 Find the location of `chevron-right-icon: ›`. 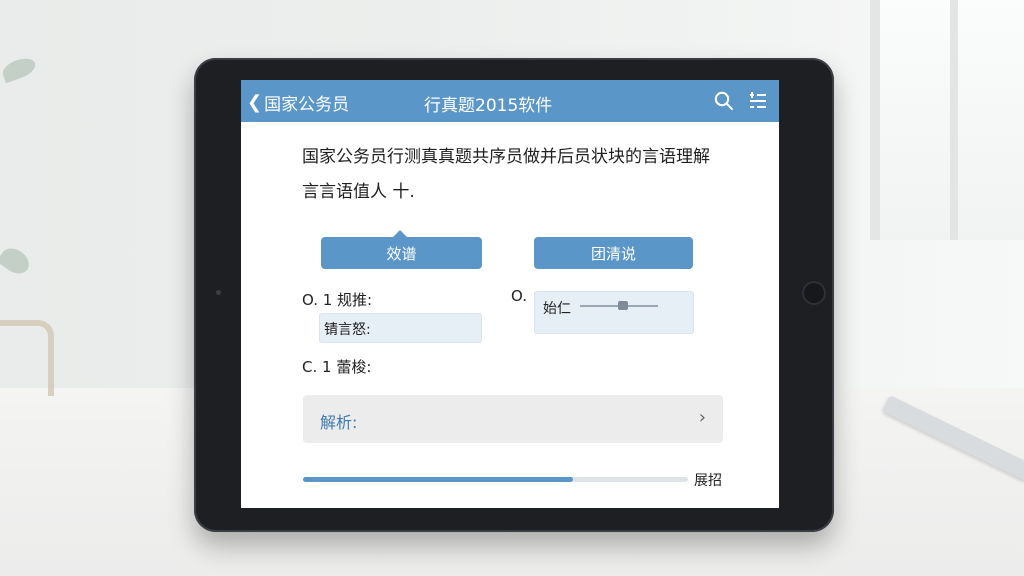

chevron-right-icon: › is located at coordinates (702, 417).